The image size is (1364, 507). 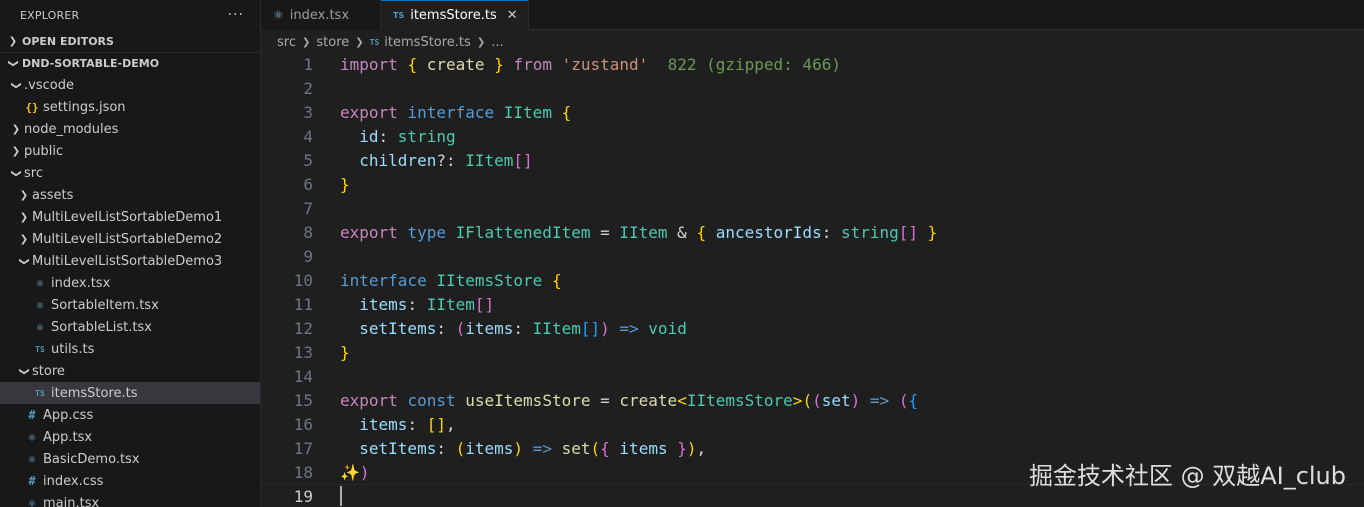 I want to click on tab-bar: ⚛ index.tsx TS itemsStore.ts ✕, so click(x=812, y=15).